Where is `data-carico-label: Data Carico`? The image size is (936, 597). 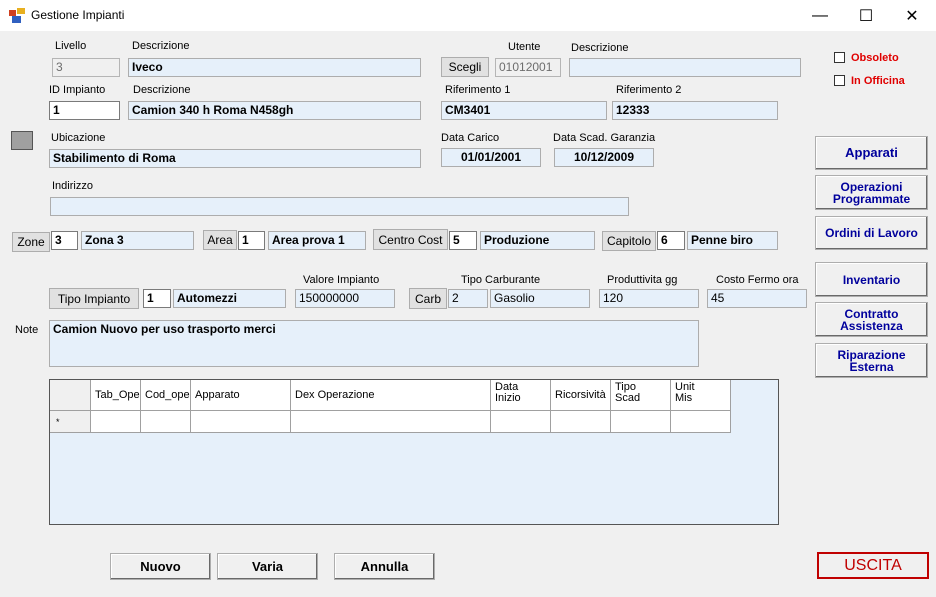 data-carico-label: Data Carico is located at coordinates (470, 138).